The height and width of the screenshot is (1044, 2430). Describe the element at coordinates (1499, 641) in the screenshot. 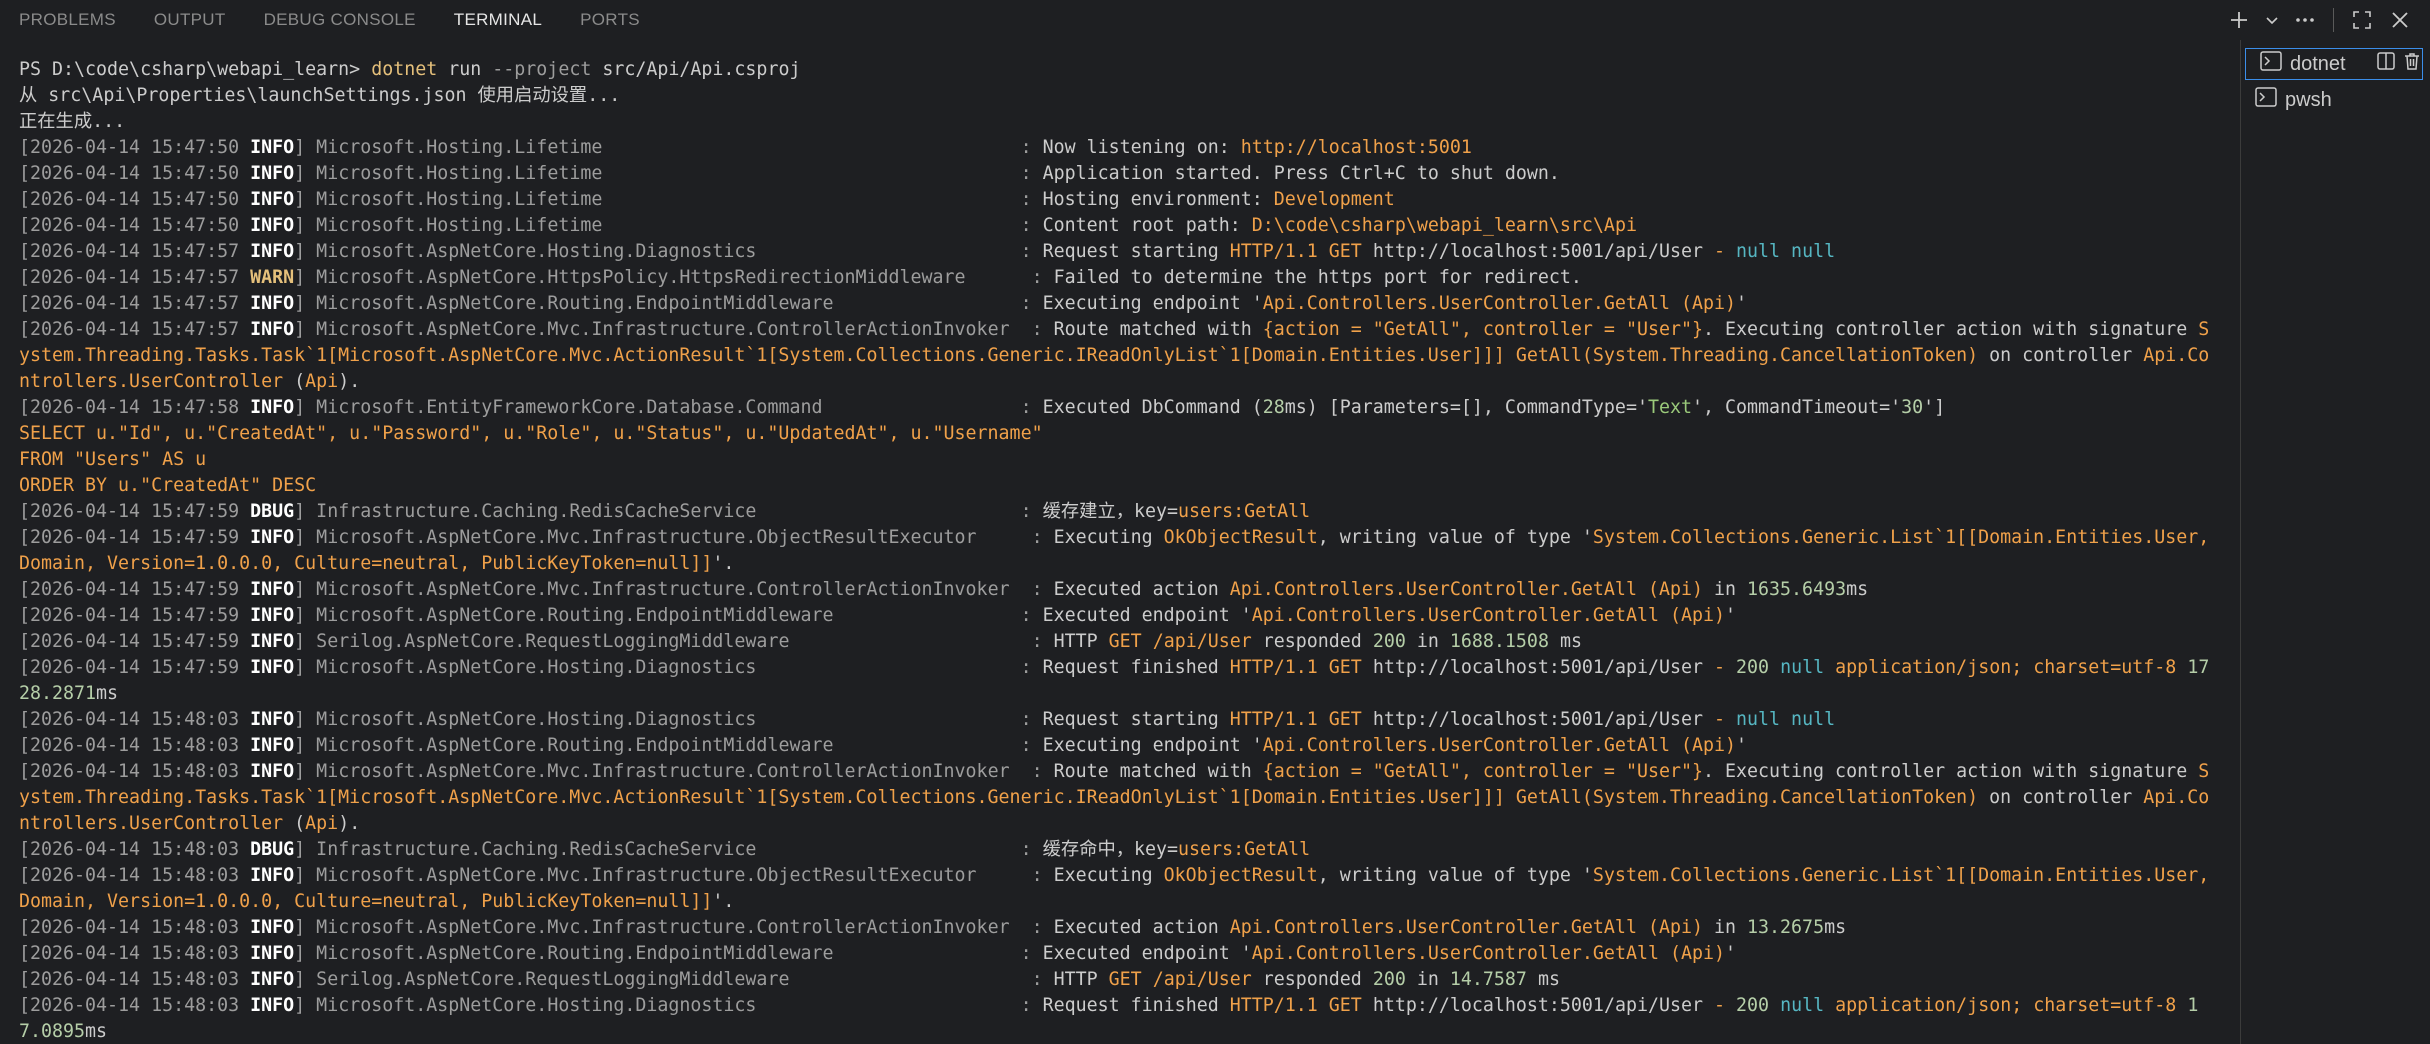

I see `terminal-text: 1688.1508` at that location.